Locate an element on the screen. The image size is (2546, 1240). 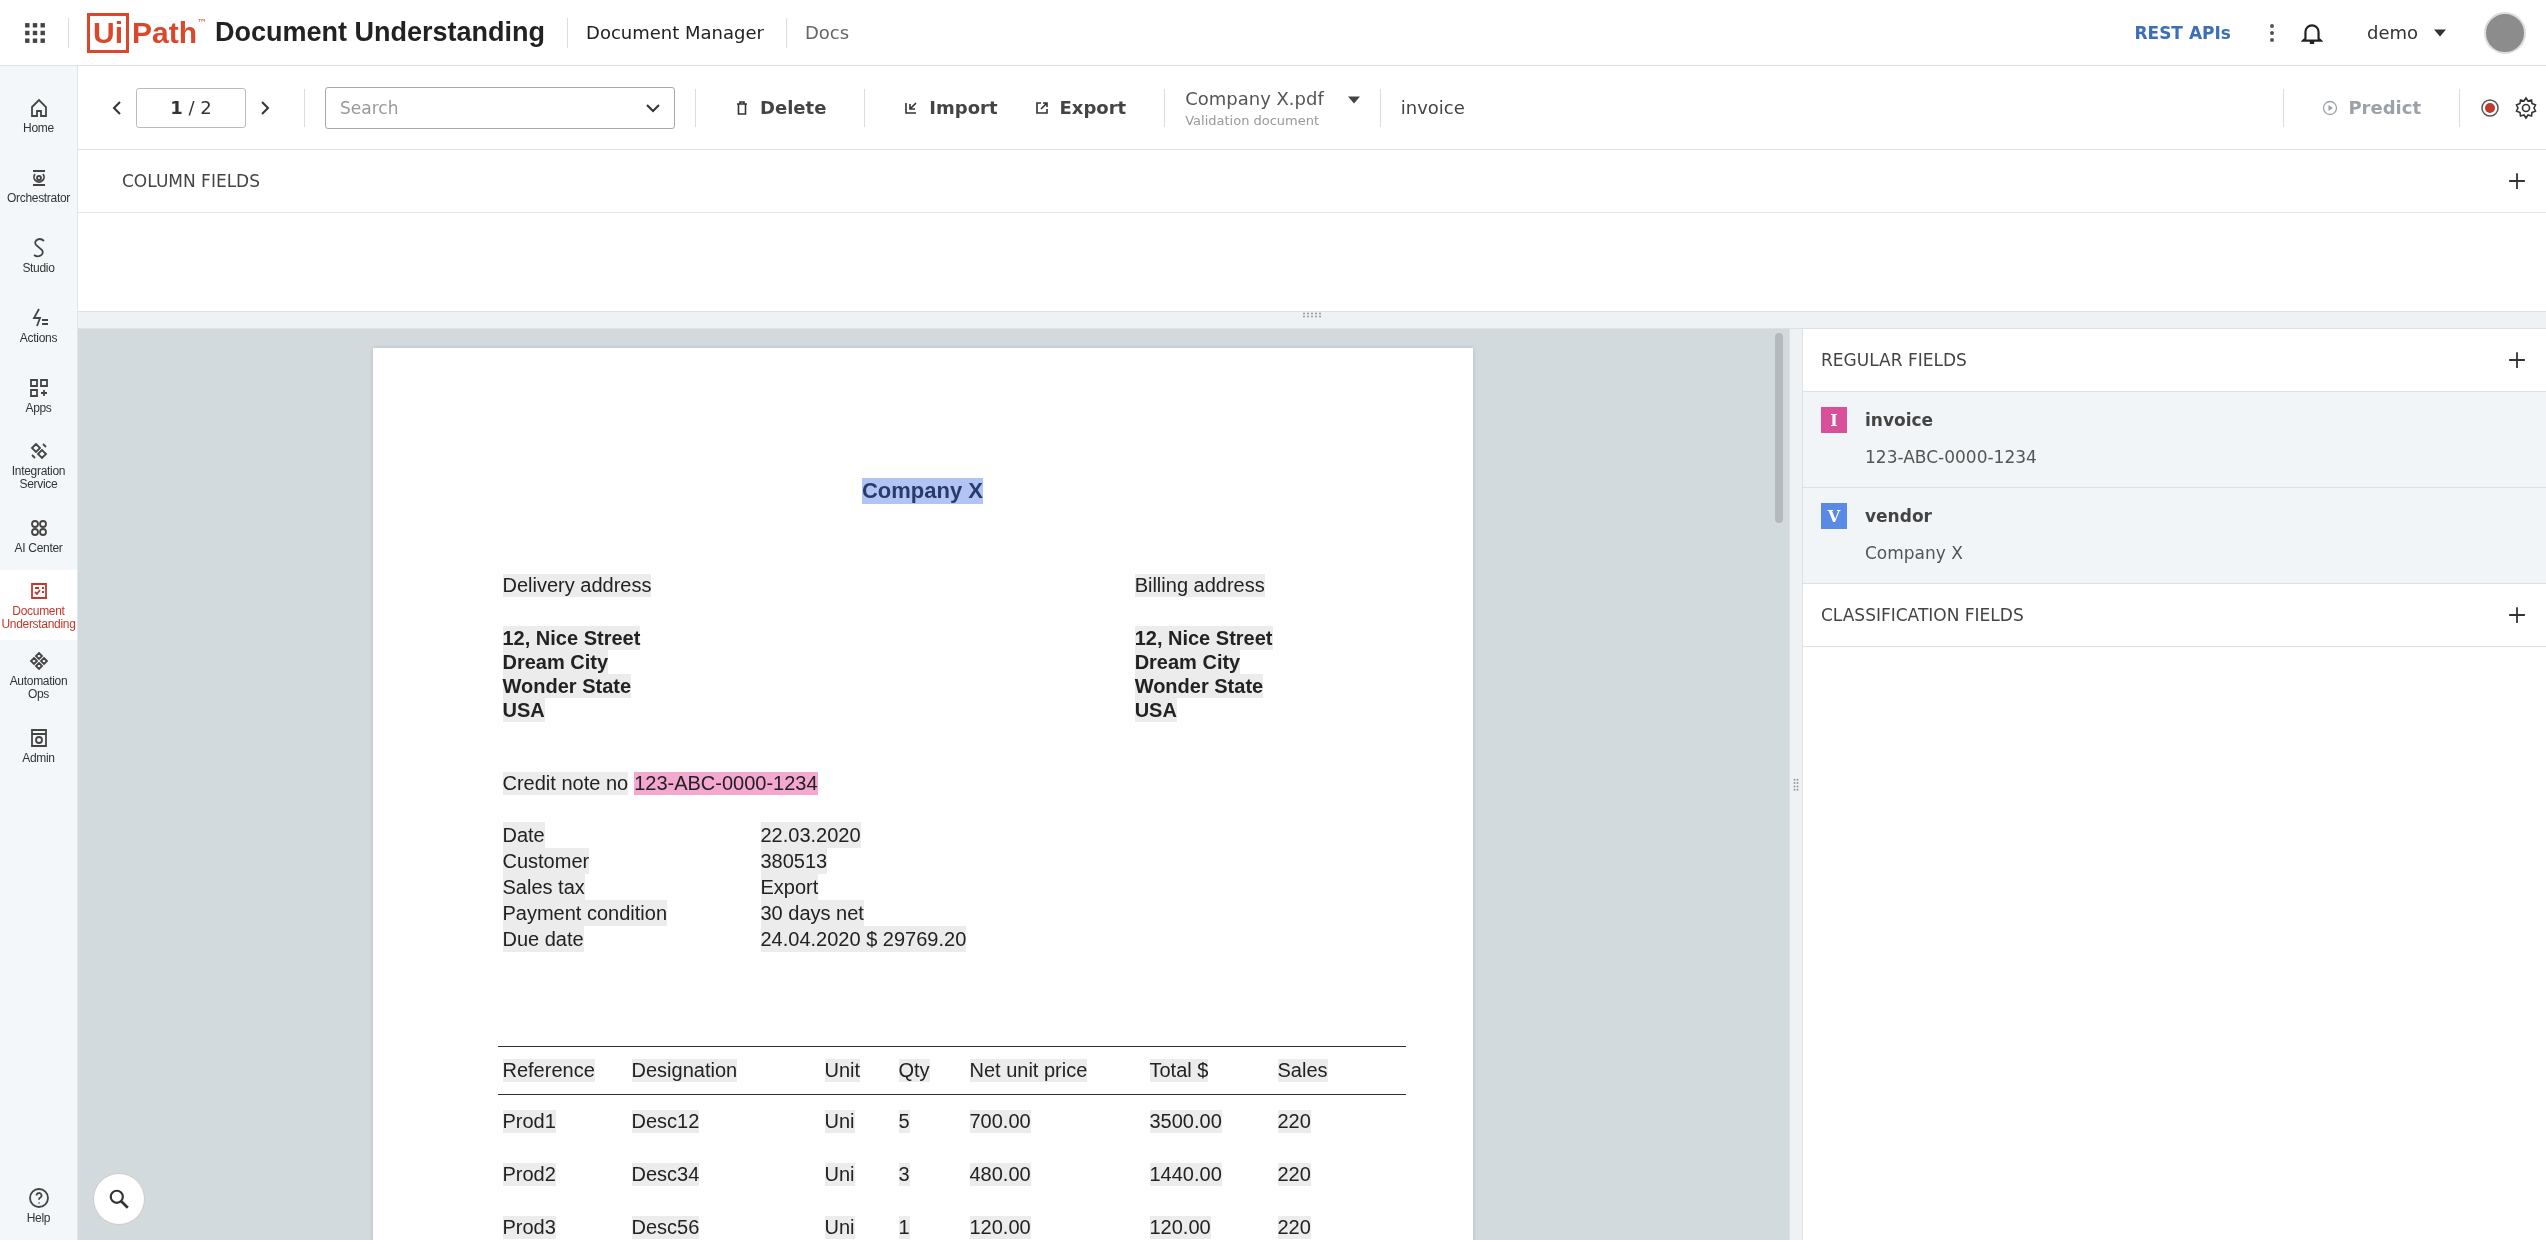
next-page-icon is located at coordinates (265, 107).